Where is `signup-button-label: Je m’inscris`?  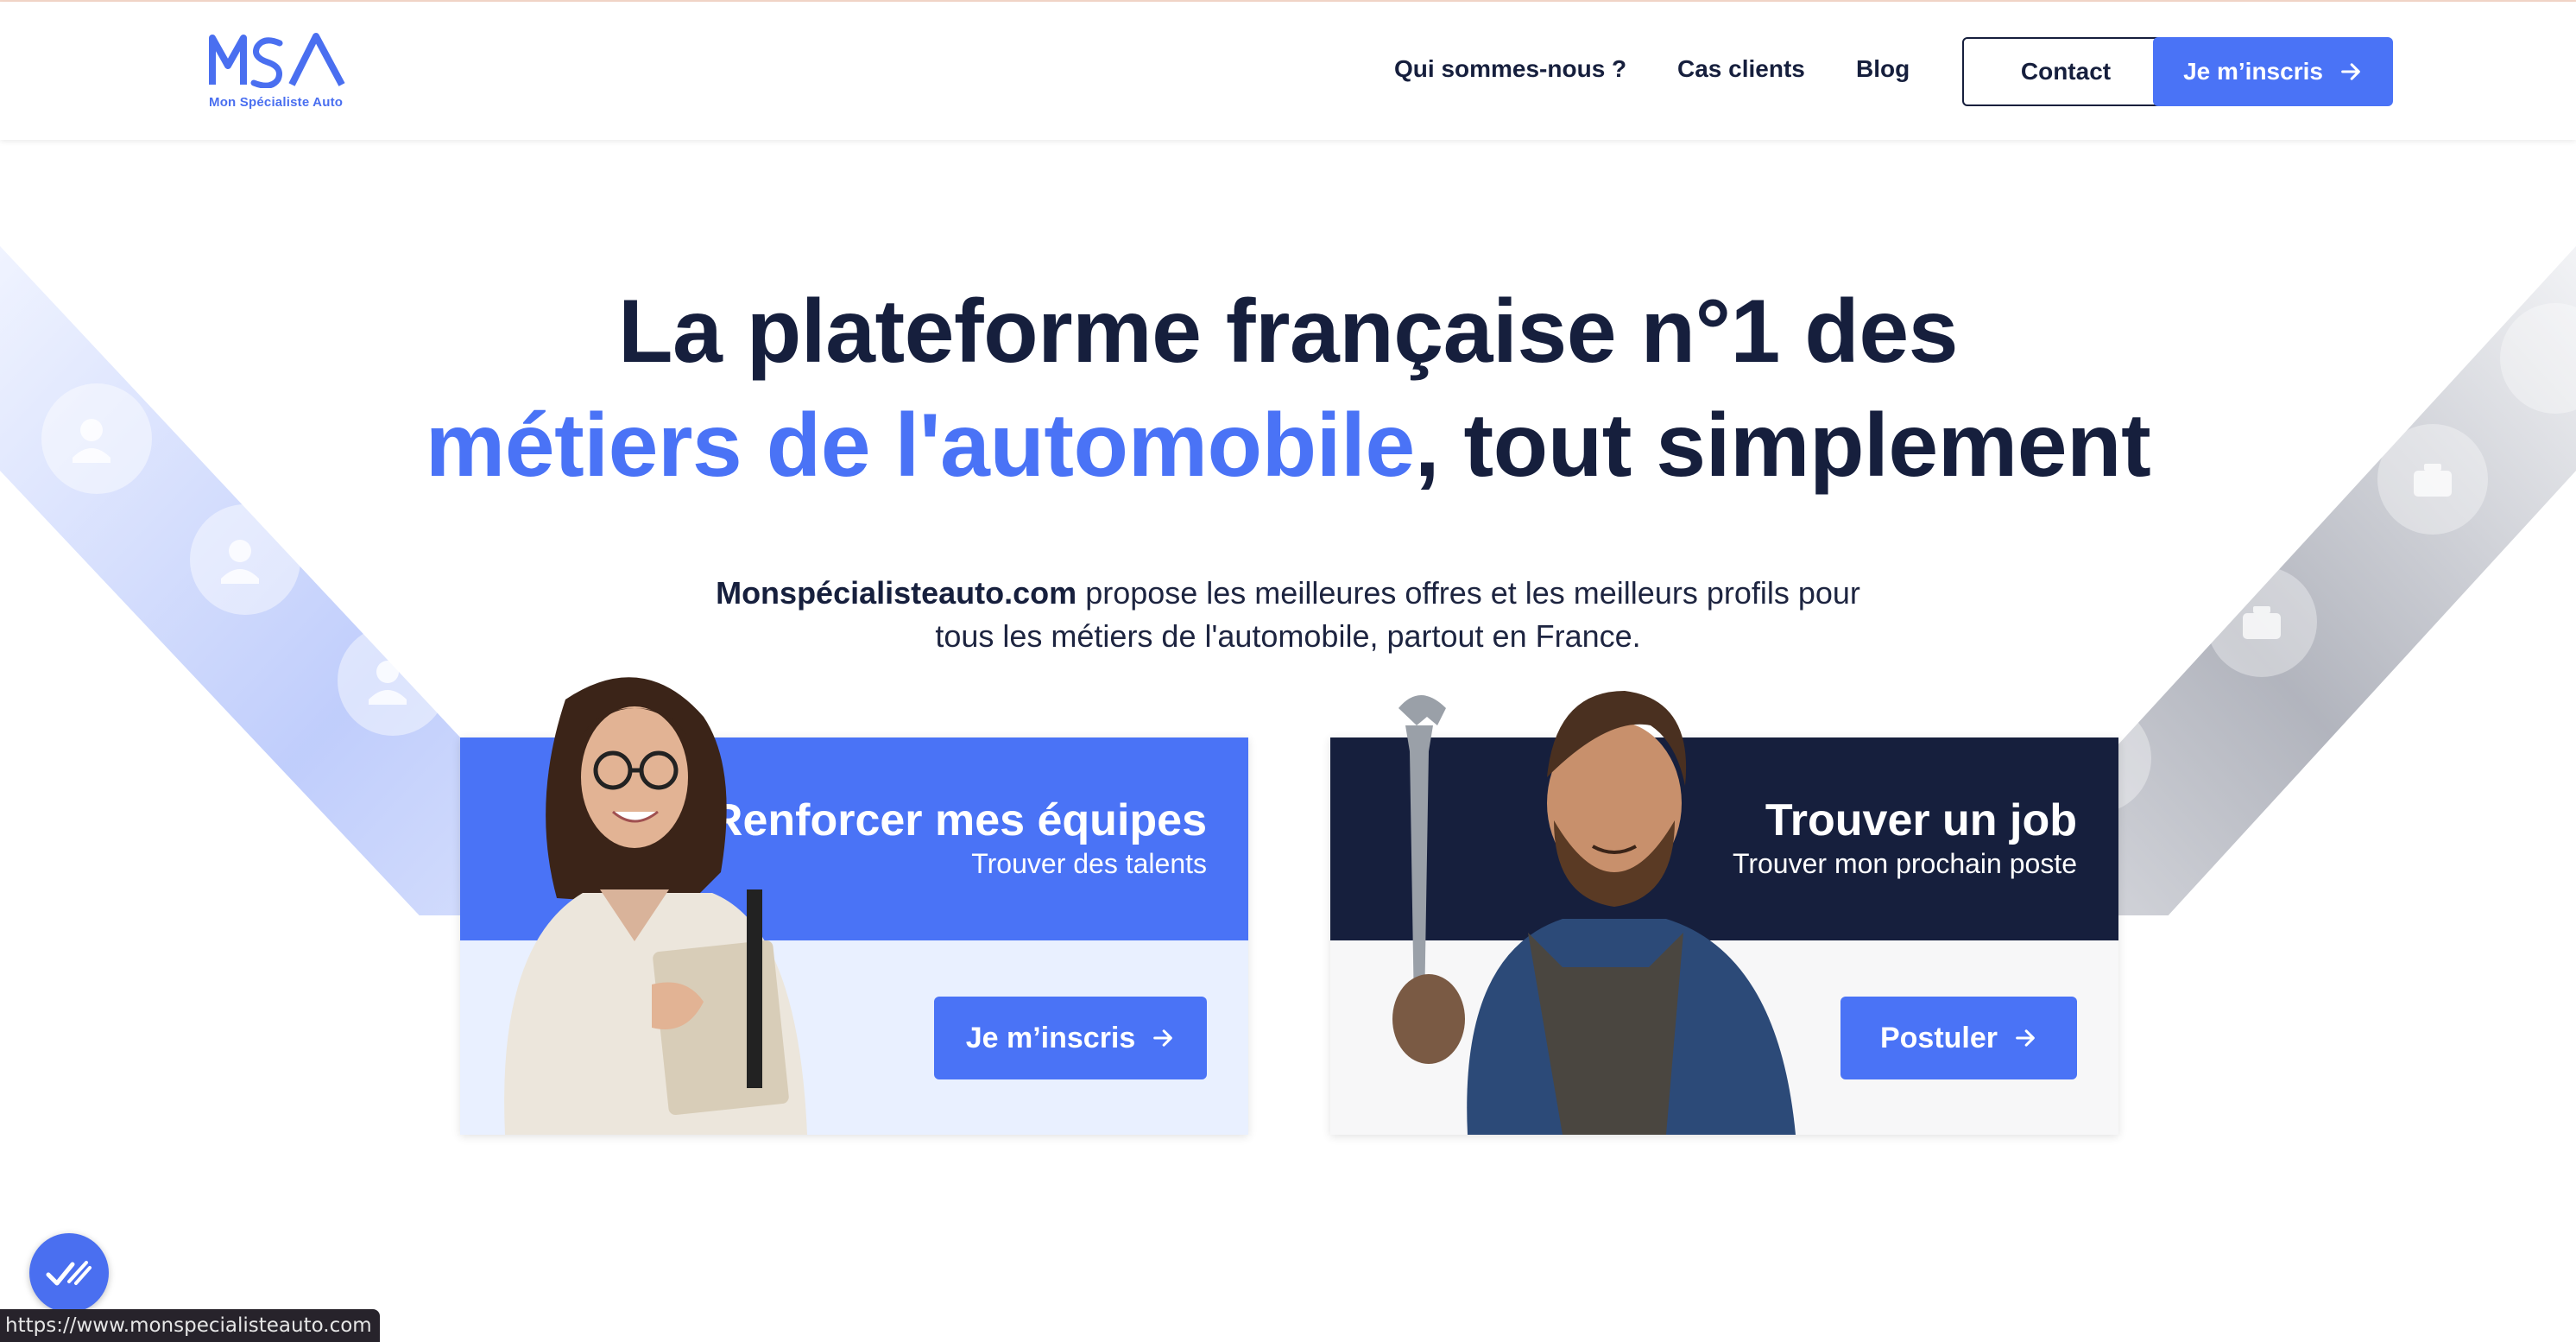
signup-button-label: Je m’inscris is located at coordinates (2253, 72).